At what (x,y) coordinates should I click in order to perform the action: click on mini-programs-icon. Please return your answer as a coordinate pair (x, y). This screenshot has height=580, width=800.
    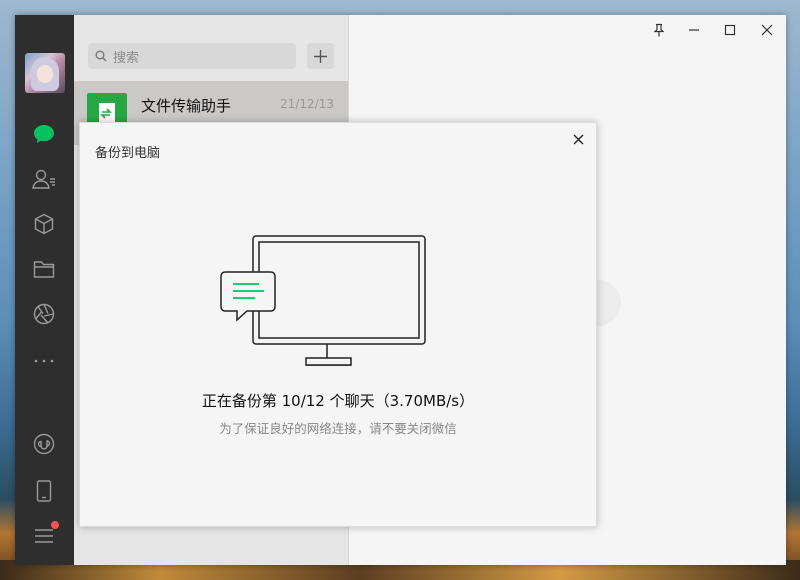
    Looking at the image, I should click on (44, 444).